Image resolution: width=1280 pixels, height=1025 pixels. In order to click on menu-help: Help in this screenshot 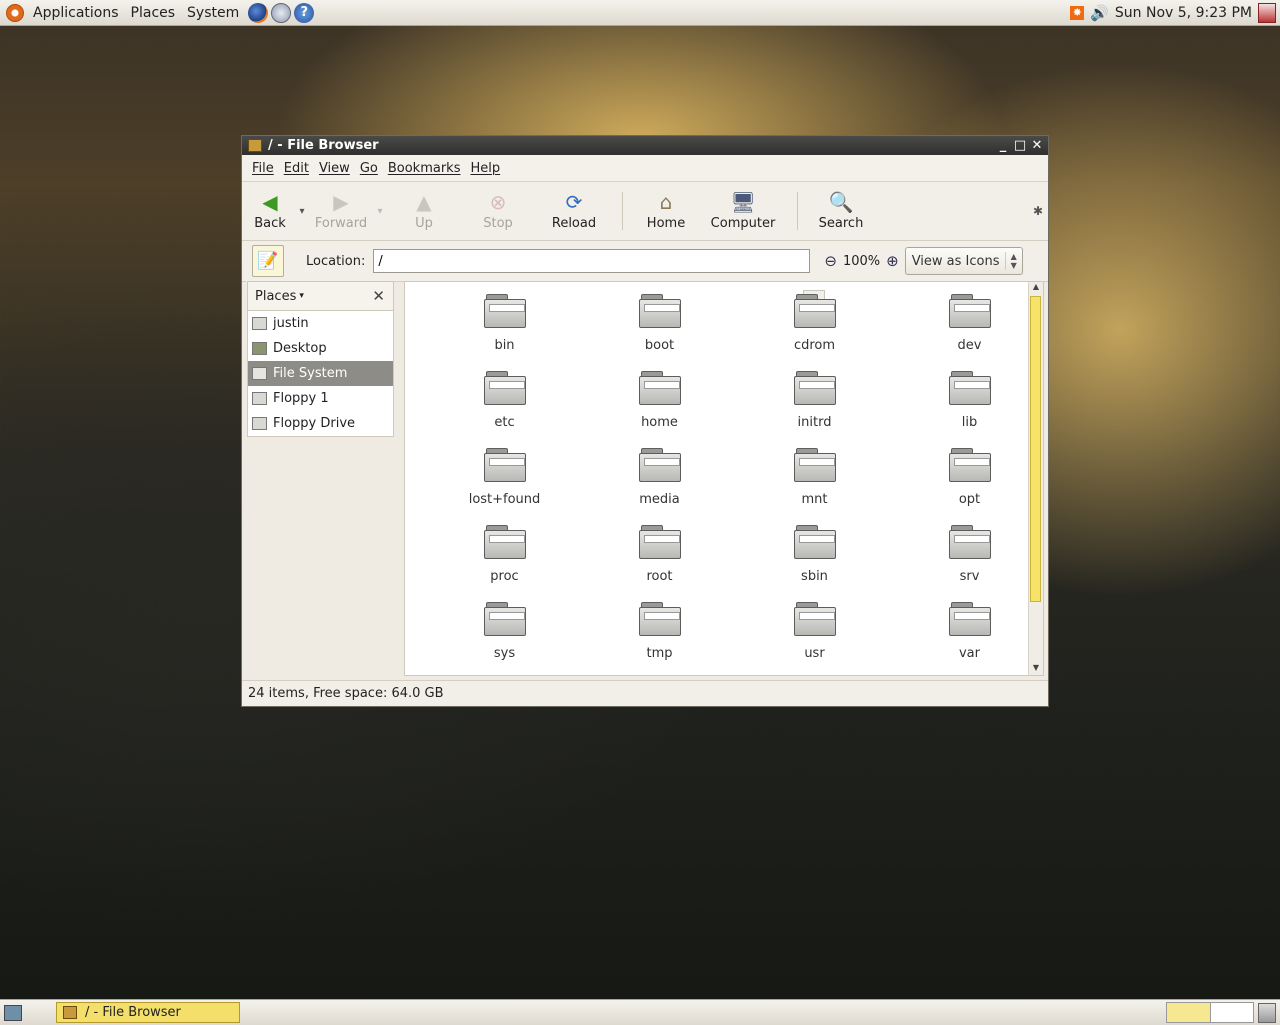, I will do `click(486, 168)`.